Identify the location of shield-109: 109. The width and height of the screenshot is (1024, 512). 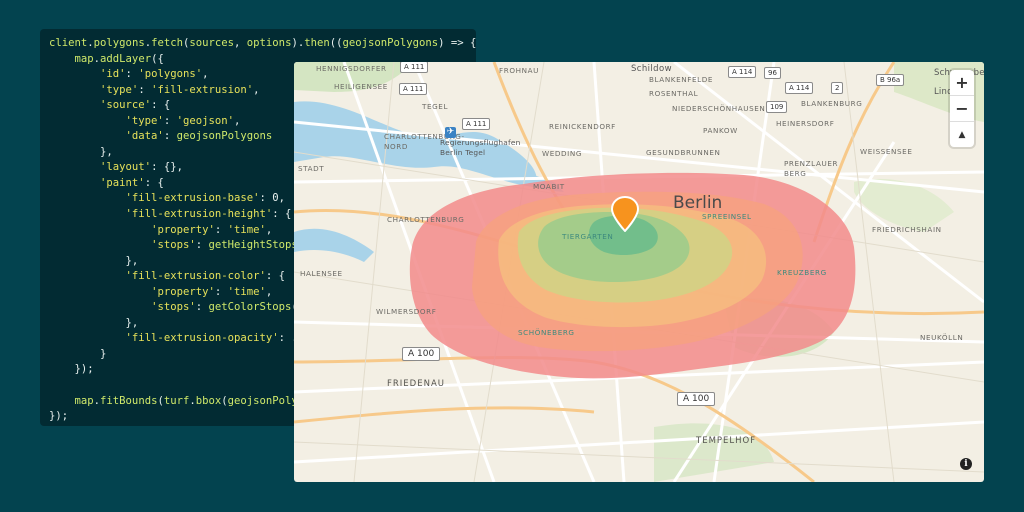
(777, 107).